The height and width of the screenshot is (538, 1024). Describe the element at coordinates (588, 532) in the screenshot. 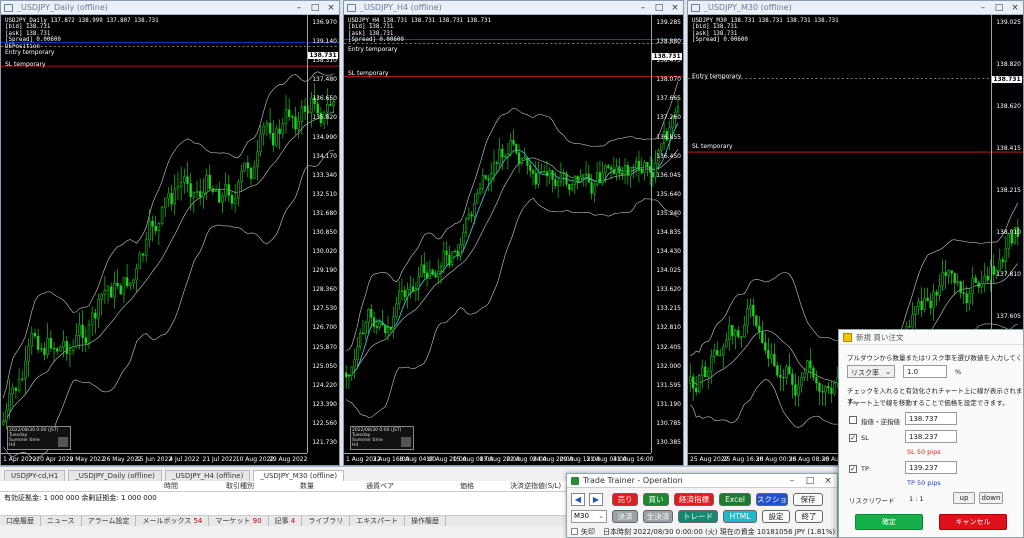

I see `arrow-checkbox-label: 矢印` at that location.